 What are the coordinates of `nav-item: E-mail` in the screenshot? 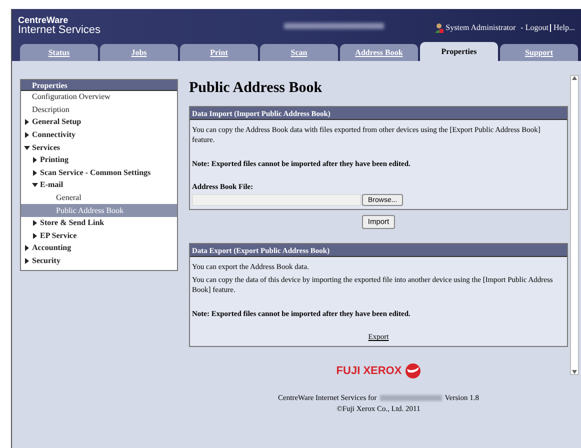 It's located at (99, 185).